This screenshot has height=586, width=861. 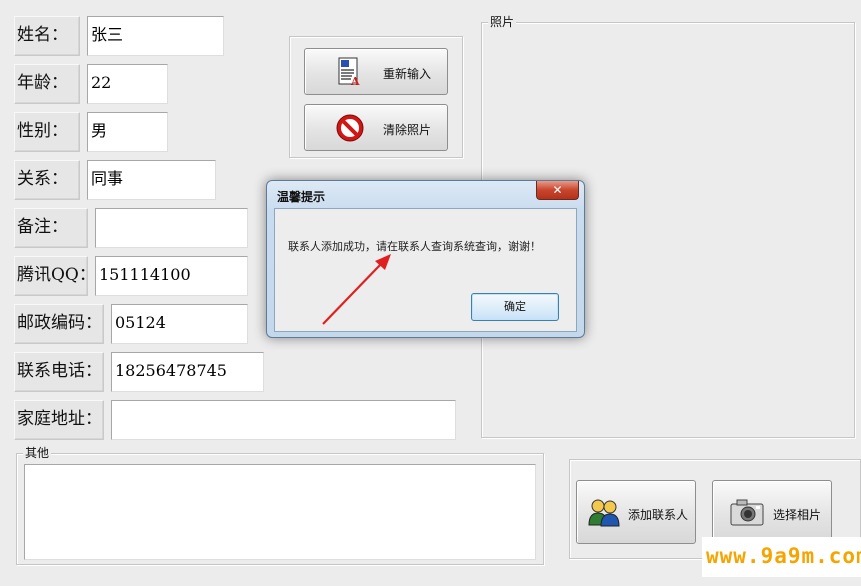 I want to click on other-group-title: 其他, so click(x=37, y=453).